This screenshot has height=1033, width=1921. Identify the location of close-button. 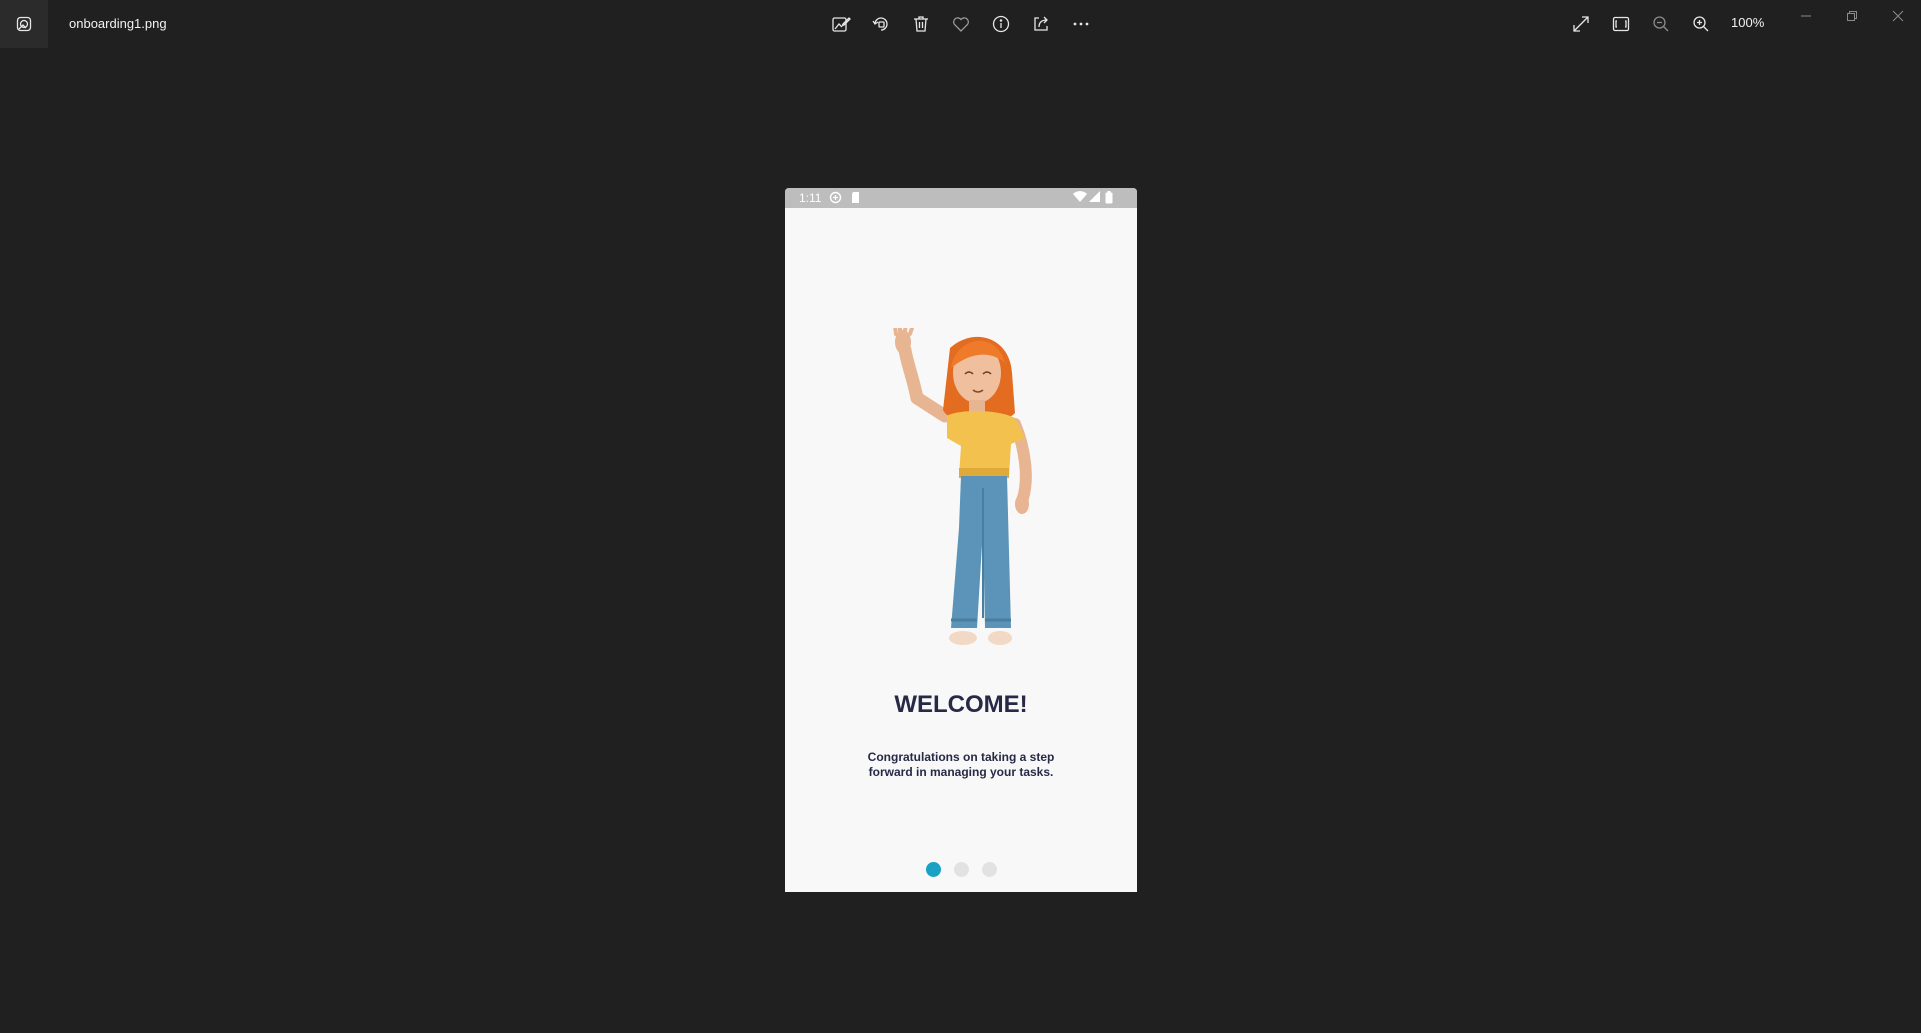
(1898, 16).